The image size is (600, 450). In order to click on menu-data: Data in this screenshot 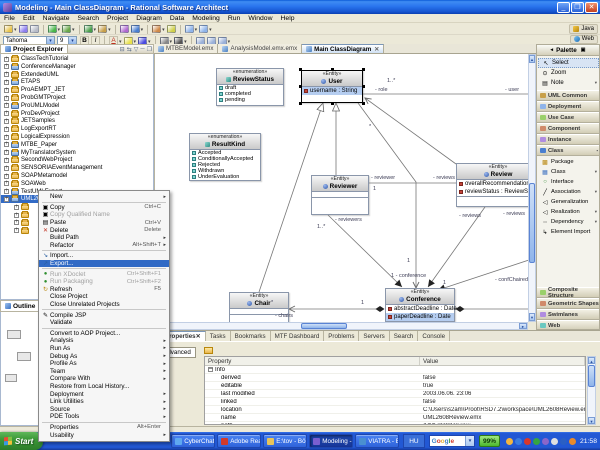, I will do `click(177, 18)`.